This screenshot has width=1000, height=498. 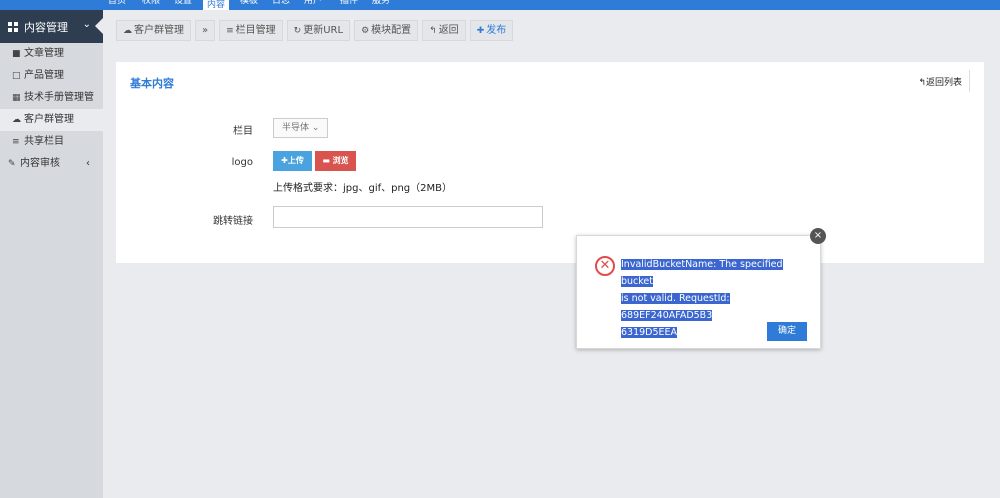 I want to click on topnav-item: 设置, so click(x=183, y=5).